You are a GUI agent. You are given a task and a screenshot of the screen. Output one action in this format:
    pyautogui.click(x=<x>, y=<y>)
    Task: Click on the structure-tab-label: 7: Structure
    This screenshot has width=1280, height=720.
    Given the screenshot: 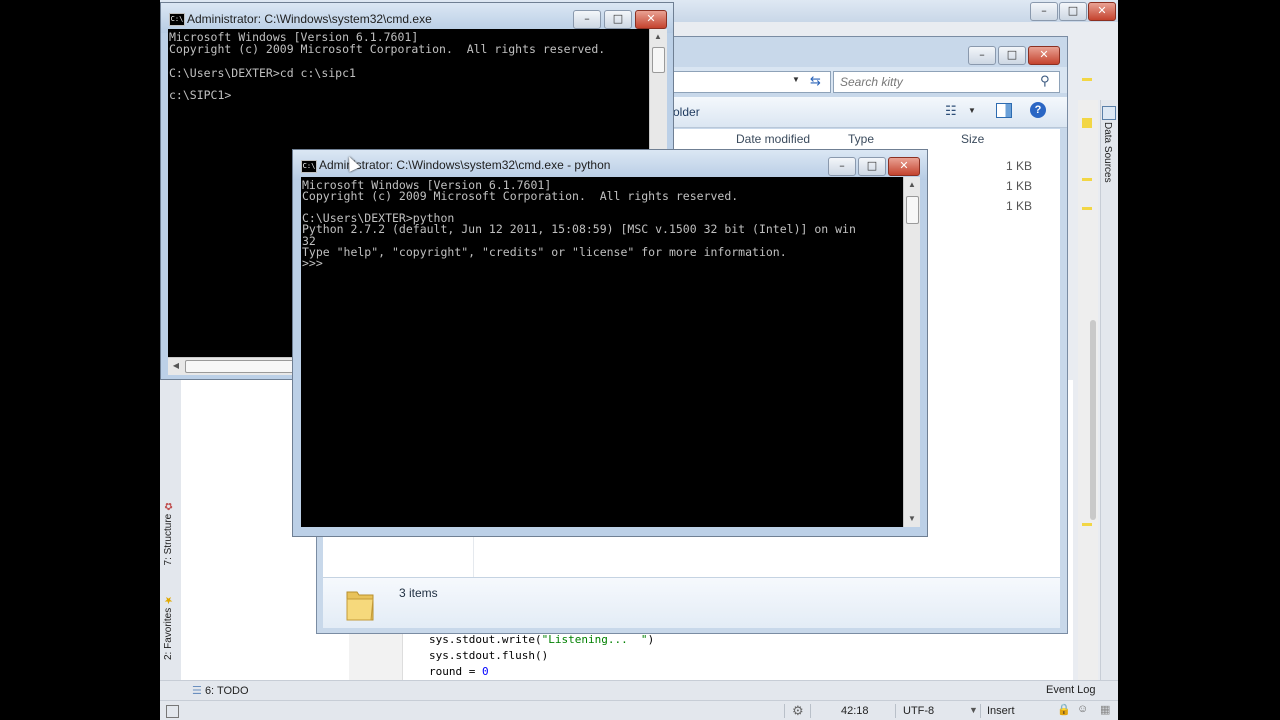 What is the action you would take?
    pyautogui.click(x=168, y=539)
    